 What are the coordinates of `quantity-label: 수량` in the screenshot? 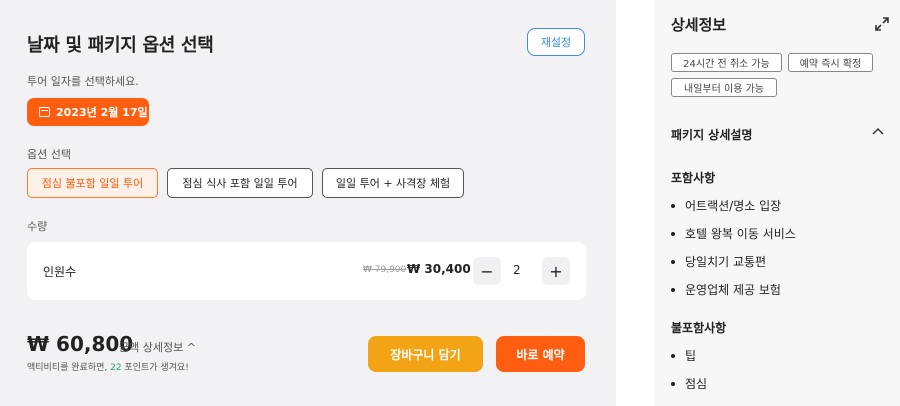 It's located at (37, 226).